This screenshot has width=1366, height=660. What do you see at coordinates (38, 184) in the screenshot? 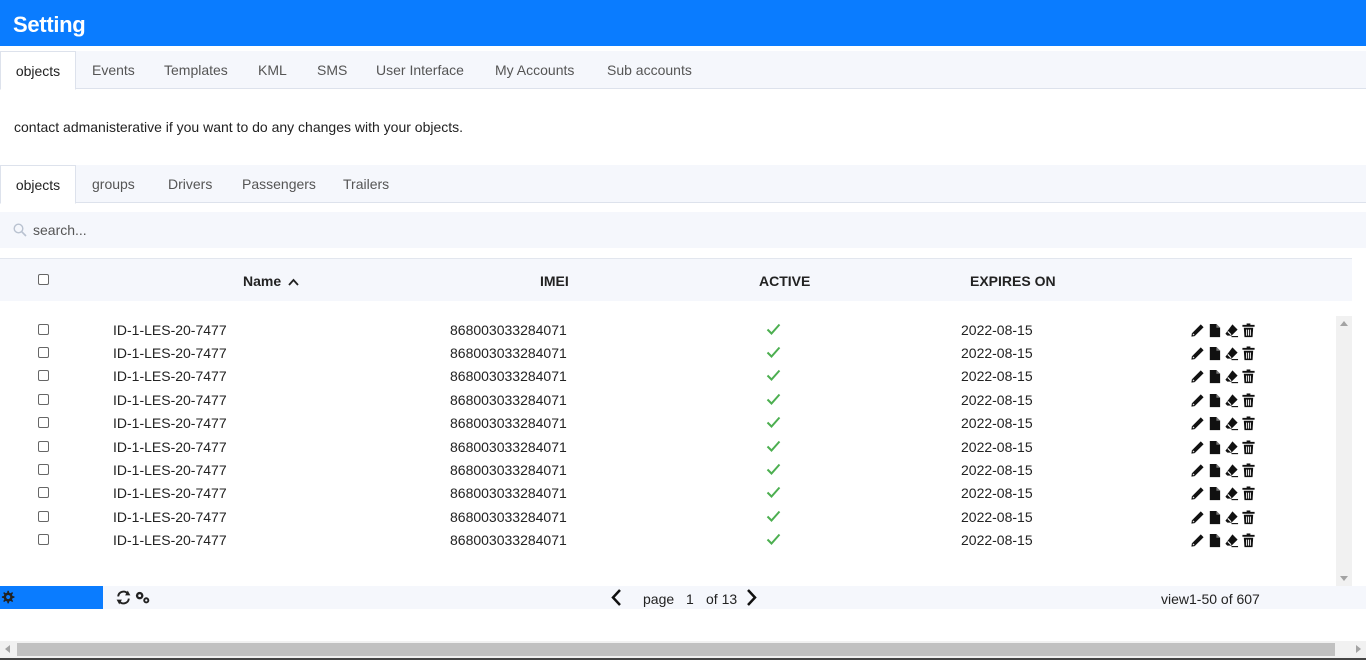
I see `subtab-objects: objects` at bounding box center [38, 184].